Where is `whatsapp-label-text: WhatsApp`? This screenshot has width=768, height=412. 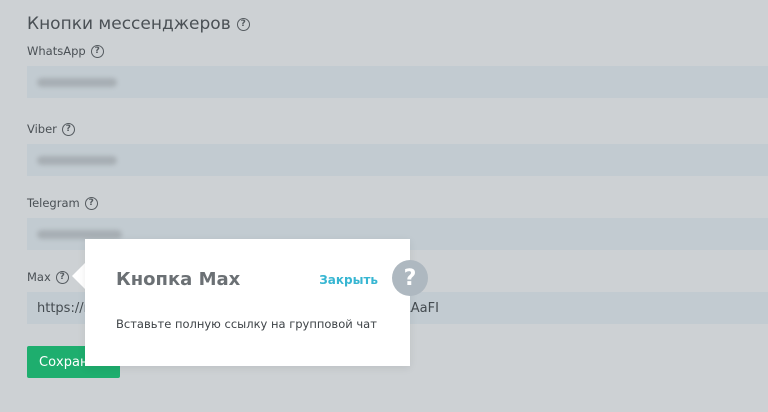 whatsapp-label-text: WhatsApp is located at coordinates (56, 51).